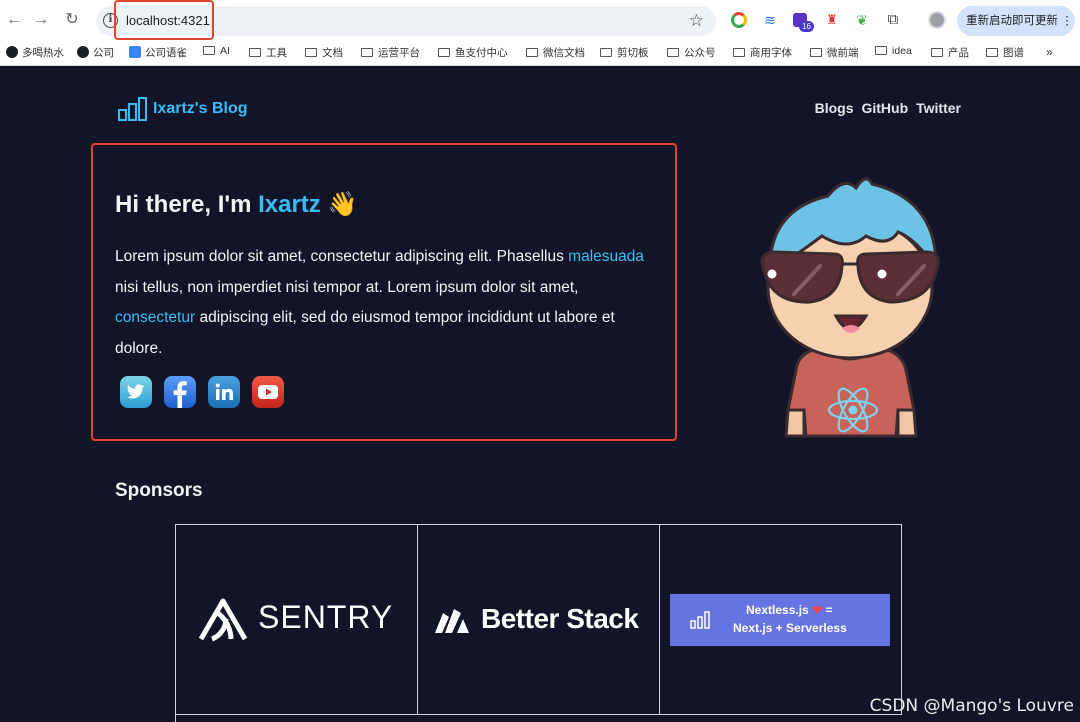 This screenshot has width=1080, height=722. What do you see at coordinates (1005, 52) in the screenshot?
I see `bookmark-15: 图谱` at bounding box center [1005, 52].